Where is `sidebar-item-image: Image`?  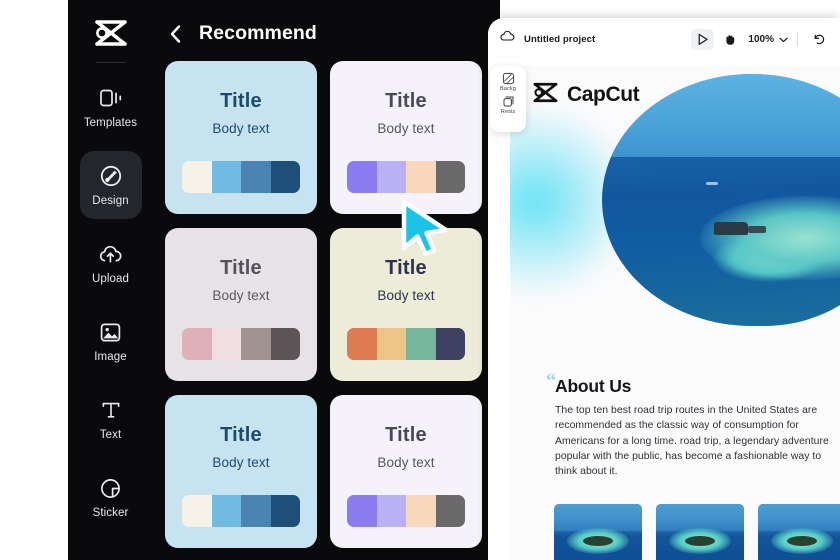 sidebar-item-image: Image is located at coordinates (111, 341).